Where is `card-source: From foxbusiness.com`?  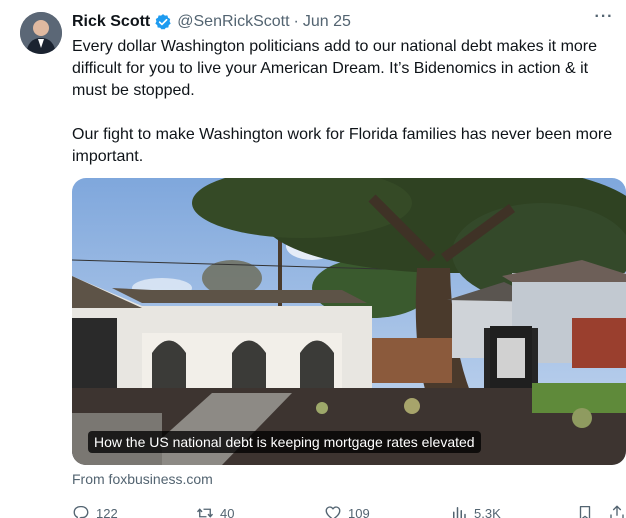
card-source: From foxbusiness.com is located at coordinates (142, 479).